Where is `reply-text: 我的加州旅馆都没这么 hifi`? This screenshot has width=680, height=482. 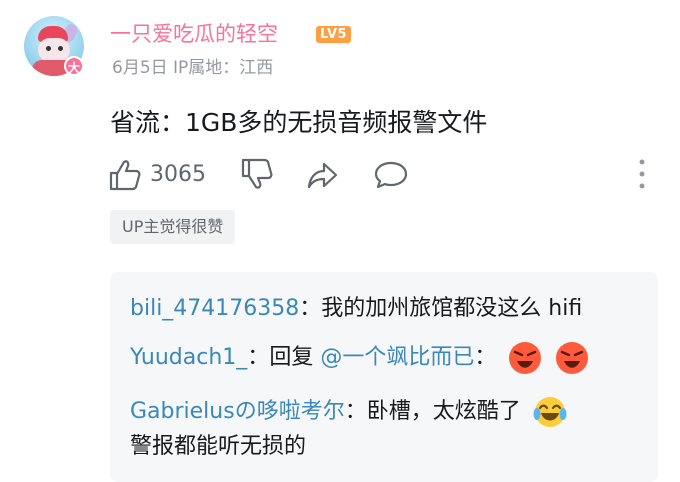
reply-text: 我的加州旅馆都没这么 hifi is located at coordinates (452, 308).